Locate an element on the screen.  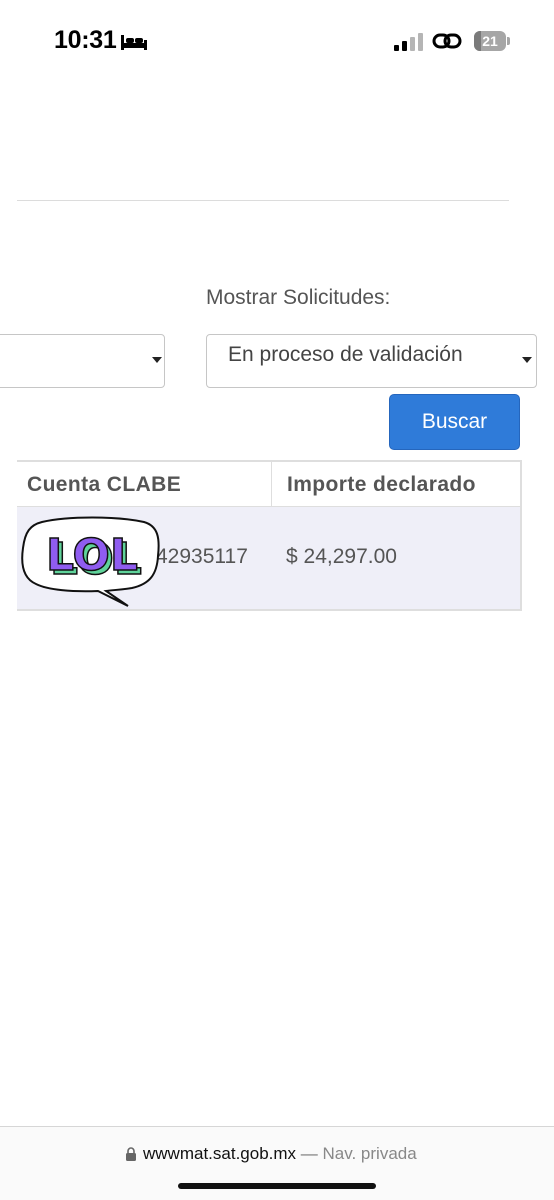
mostrar-solicitudes-select: En proceso de validación is located at coordinates (371, 361).